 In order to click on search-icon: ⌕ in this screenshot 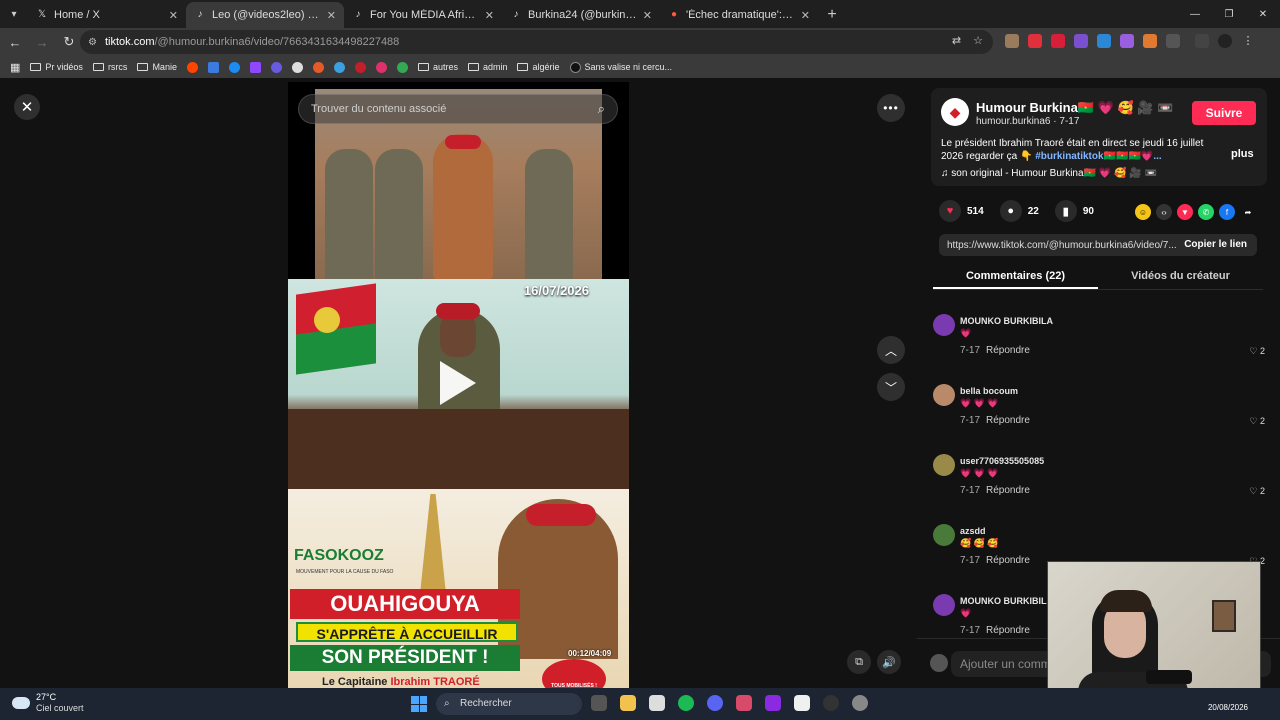, I will do `click(601, 109)`.